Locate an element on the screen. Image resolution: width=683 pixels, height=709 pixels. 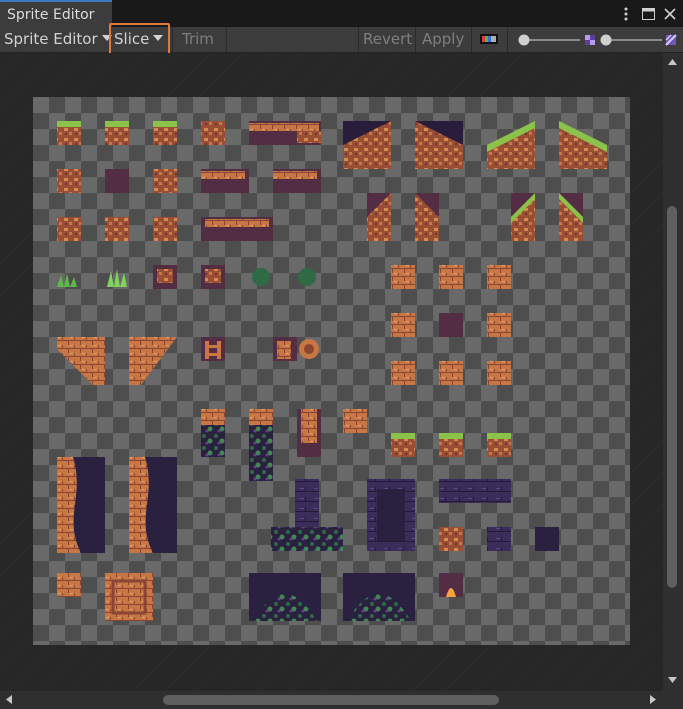
apply-button: Apply is located at coordinates (443, 39).